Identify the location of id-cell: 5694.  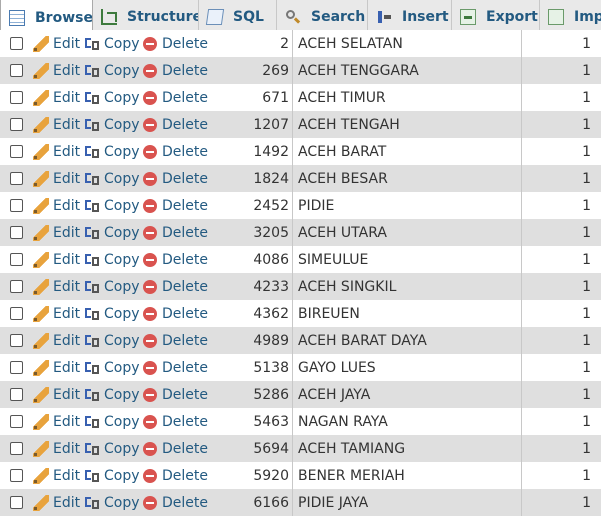
(271, 448).